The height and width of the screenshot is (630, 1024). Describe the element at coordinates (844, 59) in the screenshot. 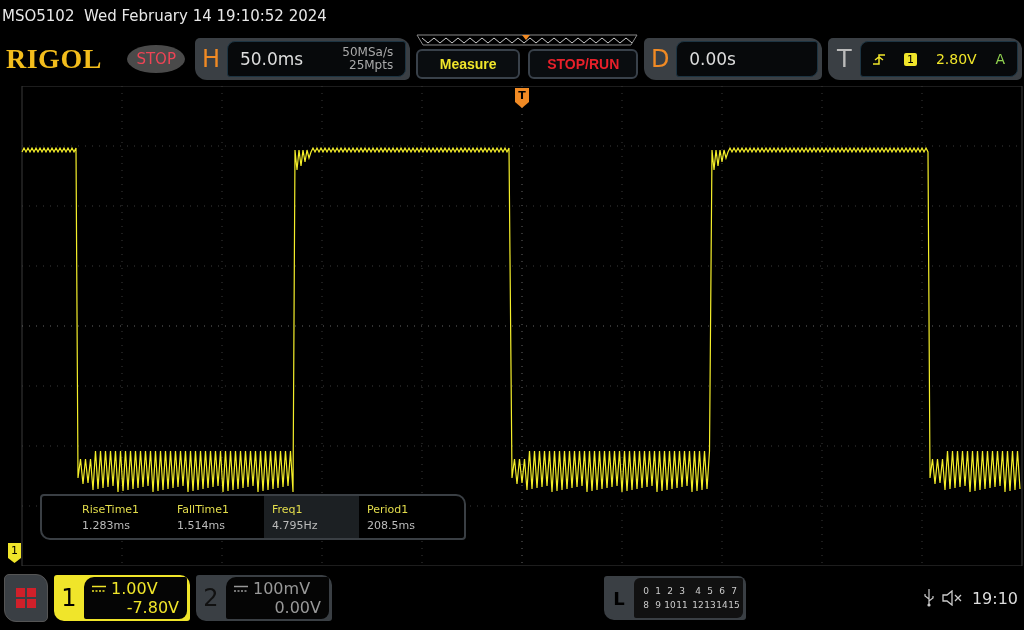

I see `panel-label: T` at that location.